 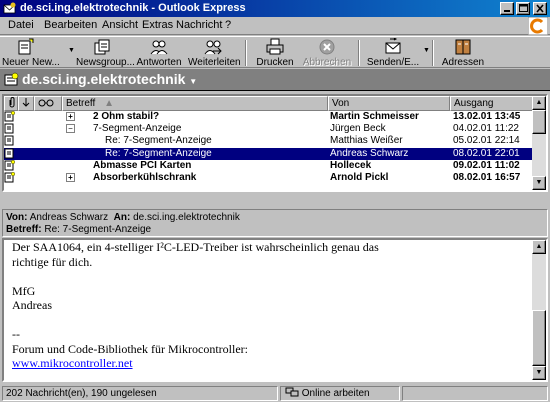 What do you see at coordinates (186, 217) in the screenshot?
I see `preview-to: de.sci.ing.elektrotechnik` at bounding box center [186, 217].